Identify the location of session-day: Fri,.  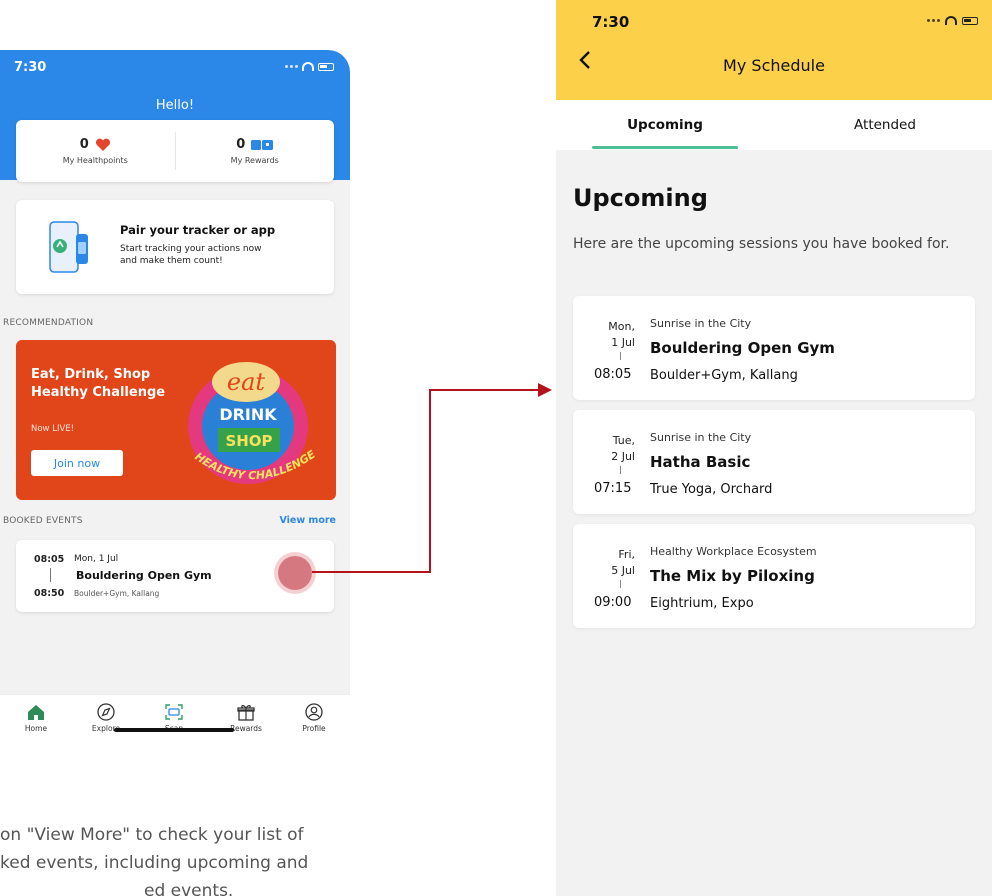
(626, 554).